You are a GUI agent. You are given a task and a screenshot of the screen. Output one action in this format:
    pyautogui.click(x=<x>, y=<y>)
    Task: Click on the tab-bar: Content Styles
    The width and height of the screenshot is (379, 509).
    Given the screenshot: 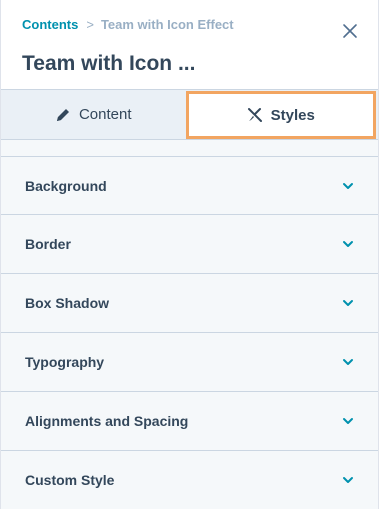 What is the action you would take?
    pyautogui.click(x=189, y=115)
    